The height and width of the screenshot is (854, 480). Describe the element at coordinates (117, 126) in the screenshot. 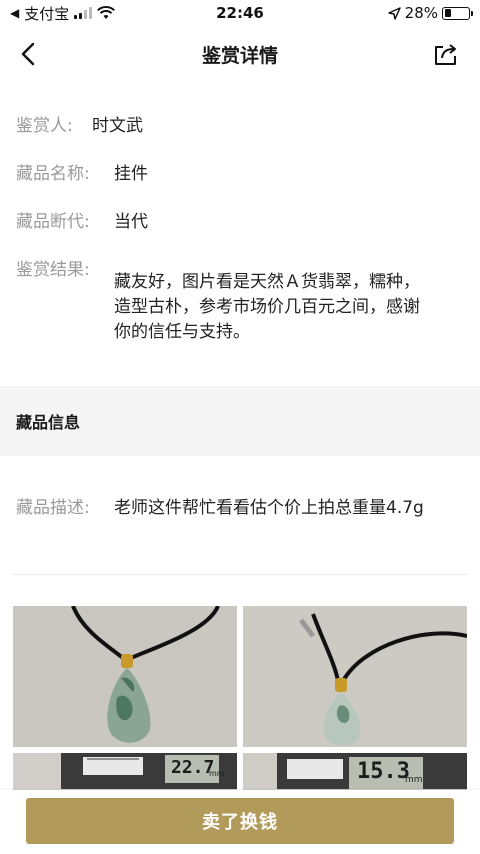

I see `appraiser-value: 时文武` at that location.